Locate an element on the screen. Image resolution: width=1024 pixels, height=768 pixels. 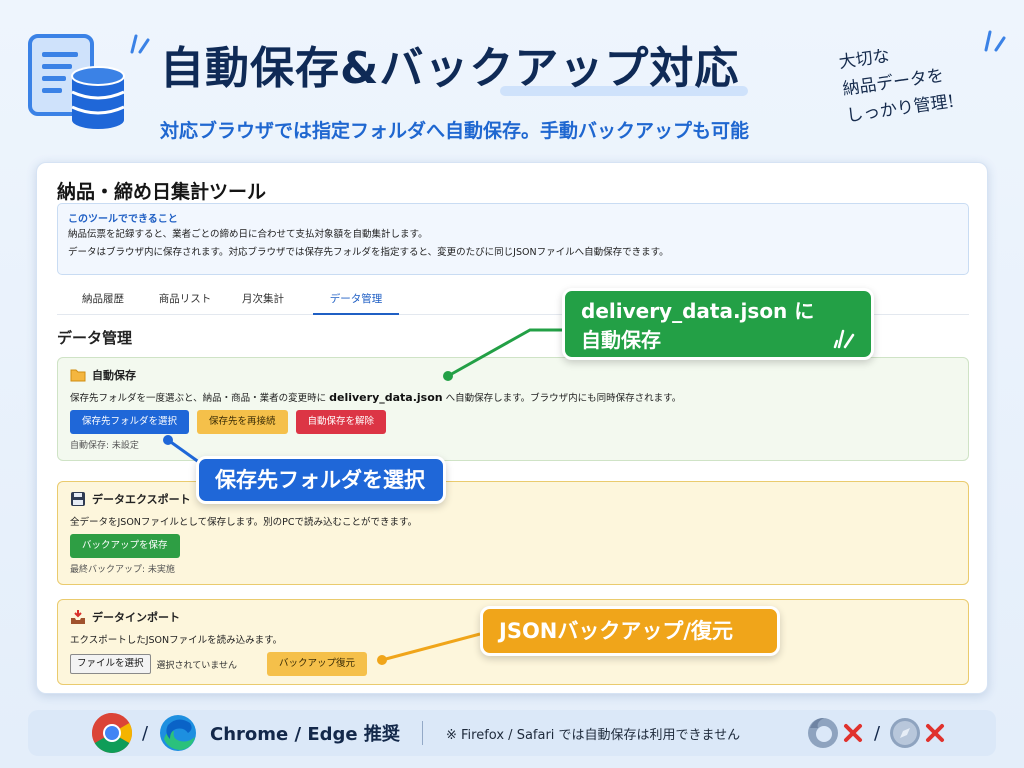
browser-note: ※ Firefox / Safari では自動保存は利用できません is located at coordinates (593, 735).